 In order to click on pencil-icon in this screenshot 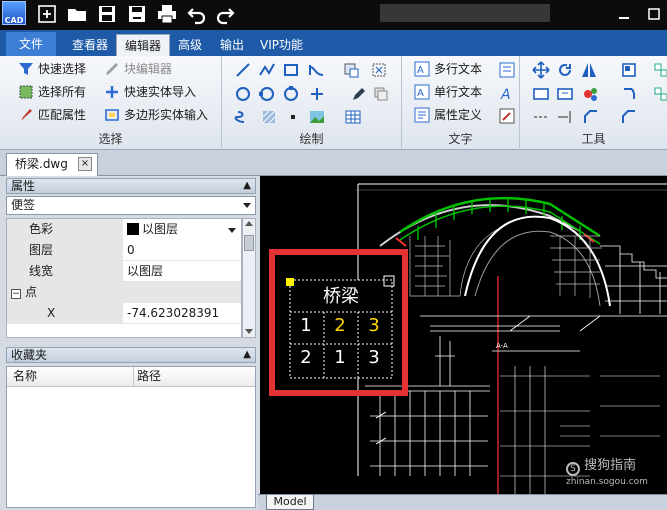, I will do `click(359, 94)`.